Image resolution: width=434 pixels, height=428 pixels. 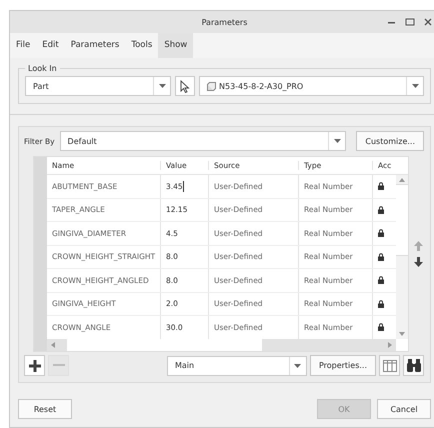 What do you see at coordinates (225, 22) in the screenshot?
I see `window-title: Parameters` at bounding box center [225, 22].